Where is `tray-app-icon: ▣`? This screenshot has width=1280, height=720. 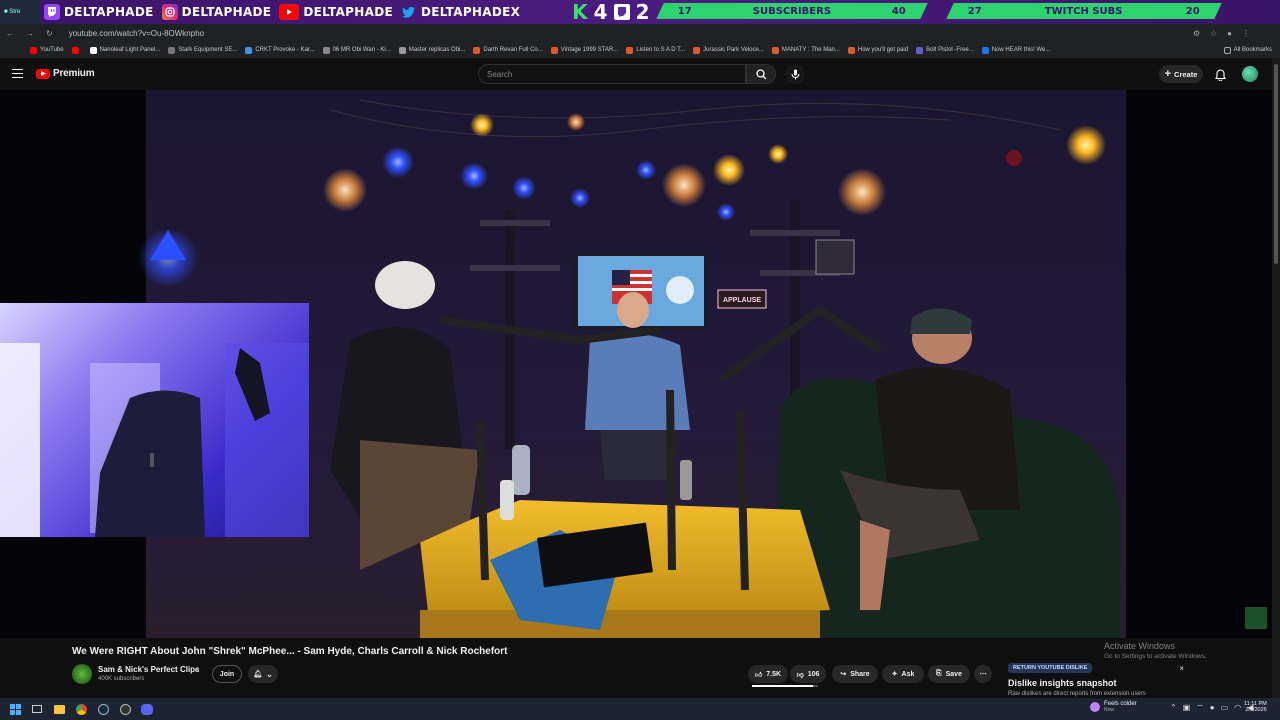
tray-app-icon: ▣ is located at coordinates (1187, 708).